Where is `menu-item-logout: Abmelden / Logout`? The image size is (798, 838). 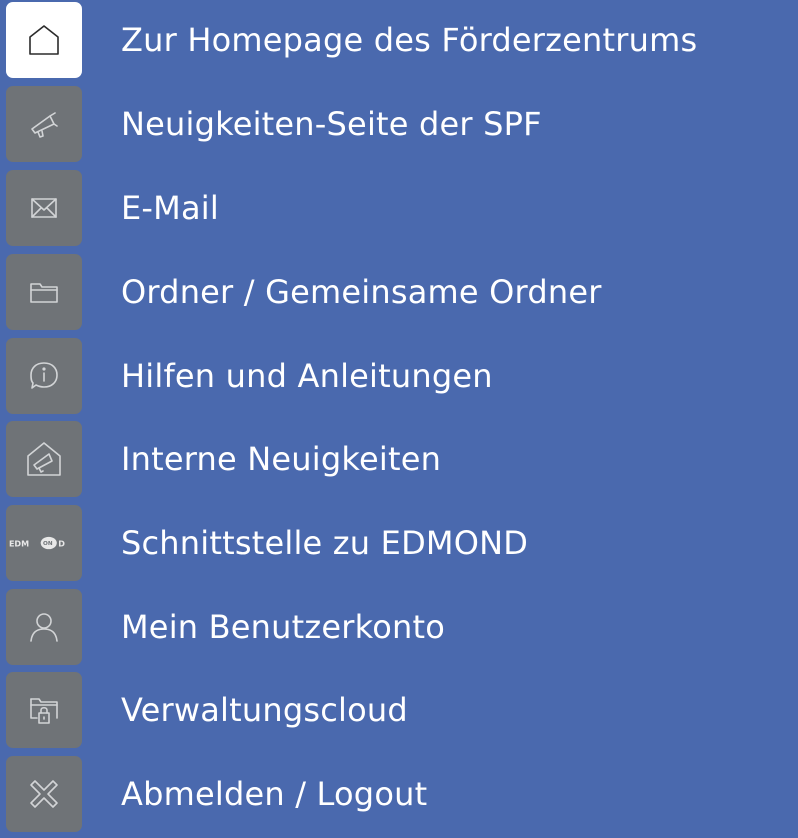
menu-item-logout: Abmelden / Logout is located at coordinates (399, 797).